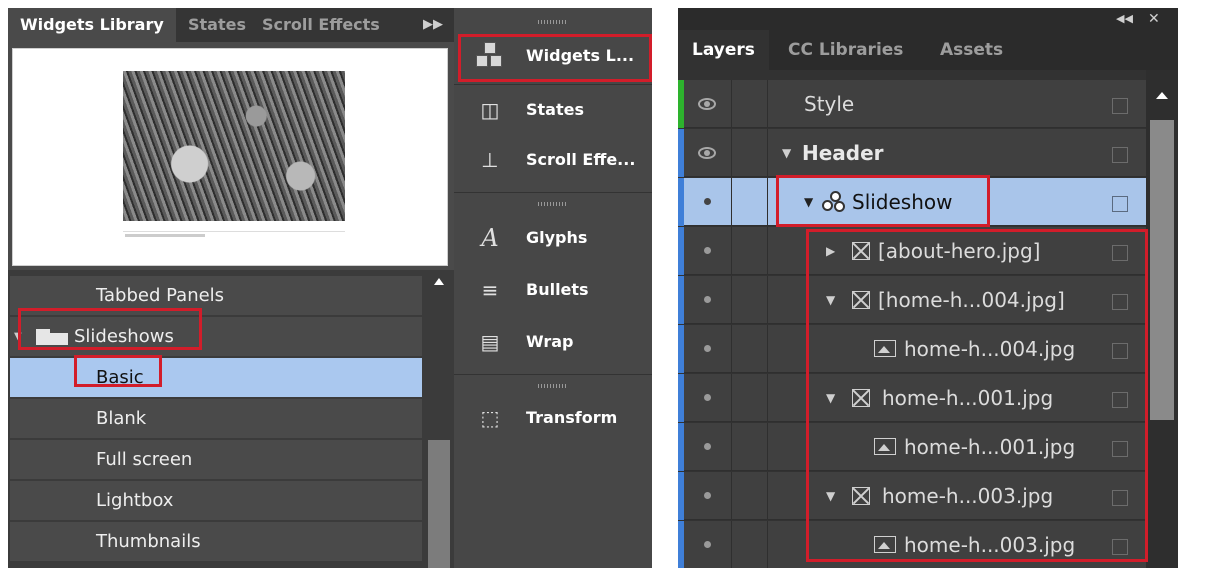 The image size is (1210, 572). What do you see at coordinates (216, 500) in the screenshot?
I see `list-item-lightbox: Lightbox` at bounding box center [216, 500].